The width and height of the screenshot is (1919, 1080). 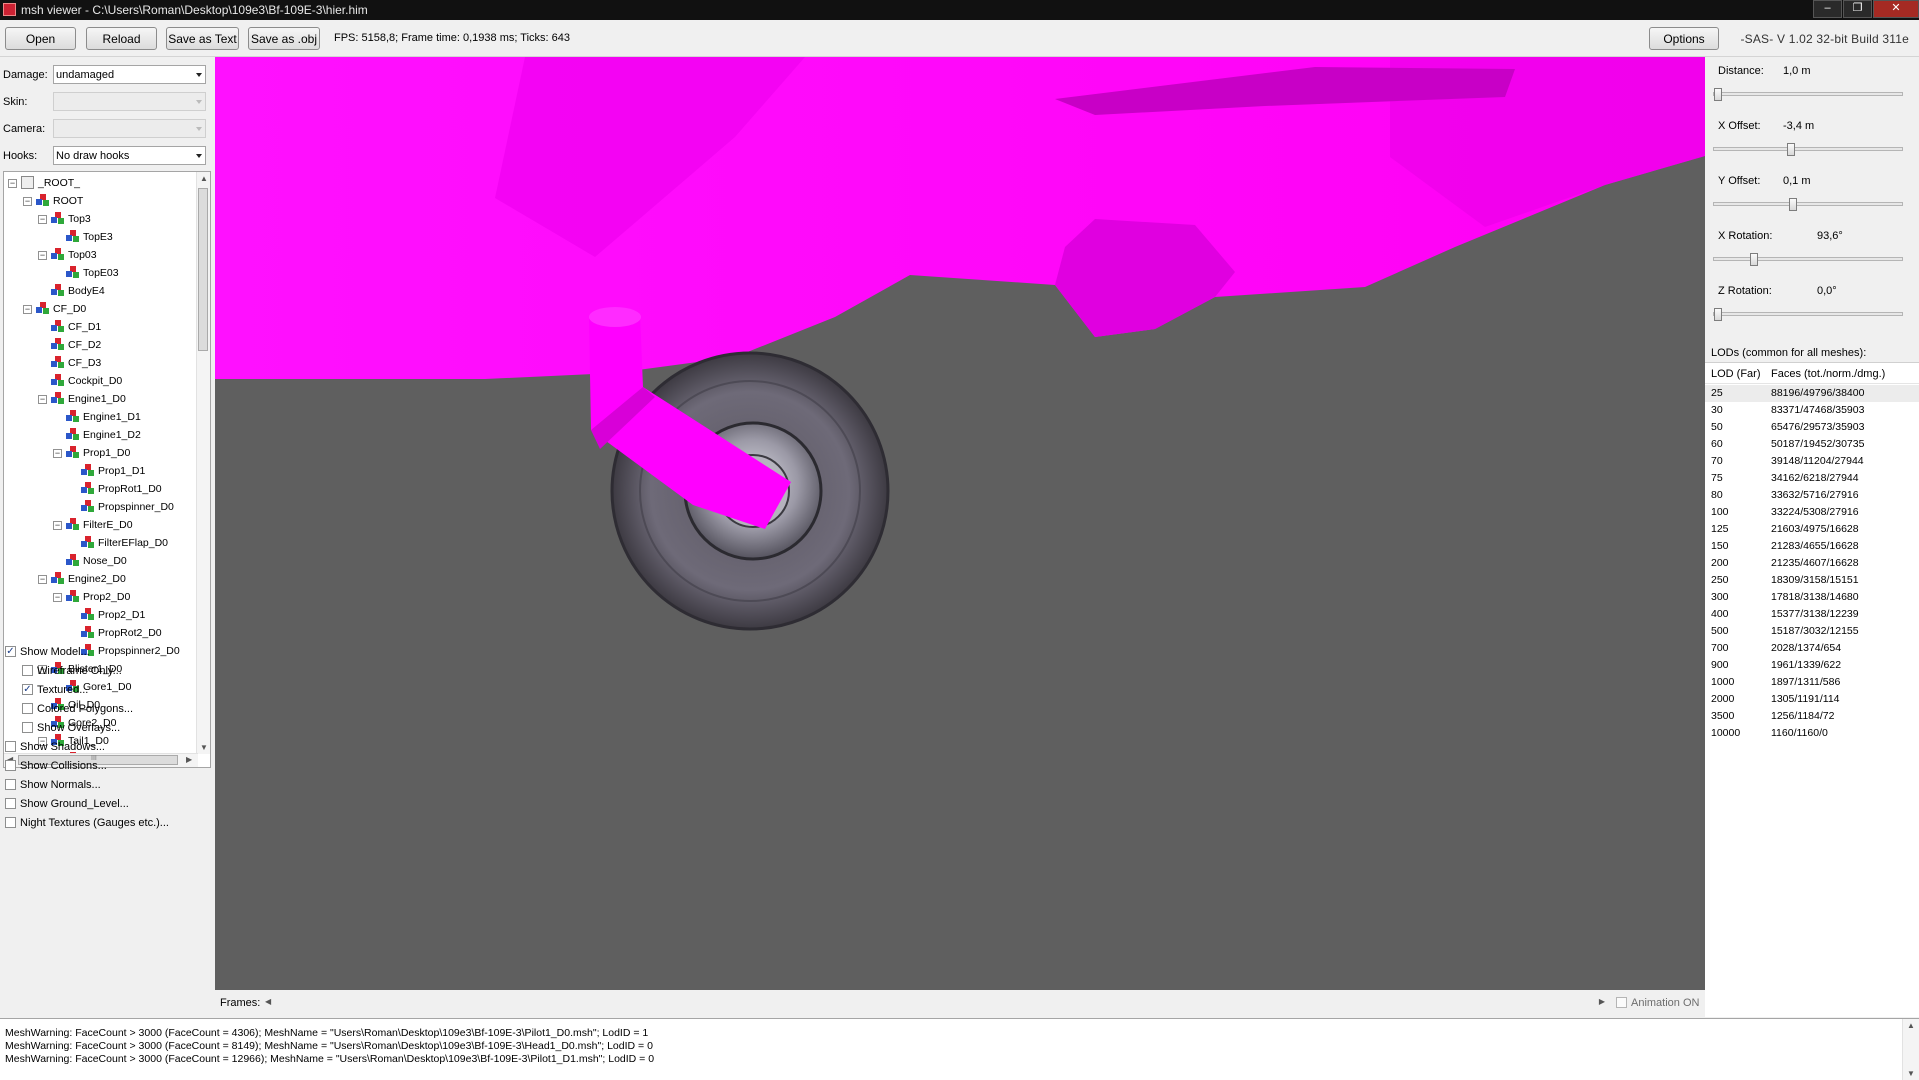 What do you see at coordinates (1790, 149) in the screenshot?
I see `x-offset-slider-handle` at bounding box center [1790, 149].